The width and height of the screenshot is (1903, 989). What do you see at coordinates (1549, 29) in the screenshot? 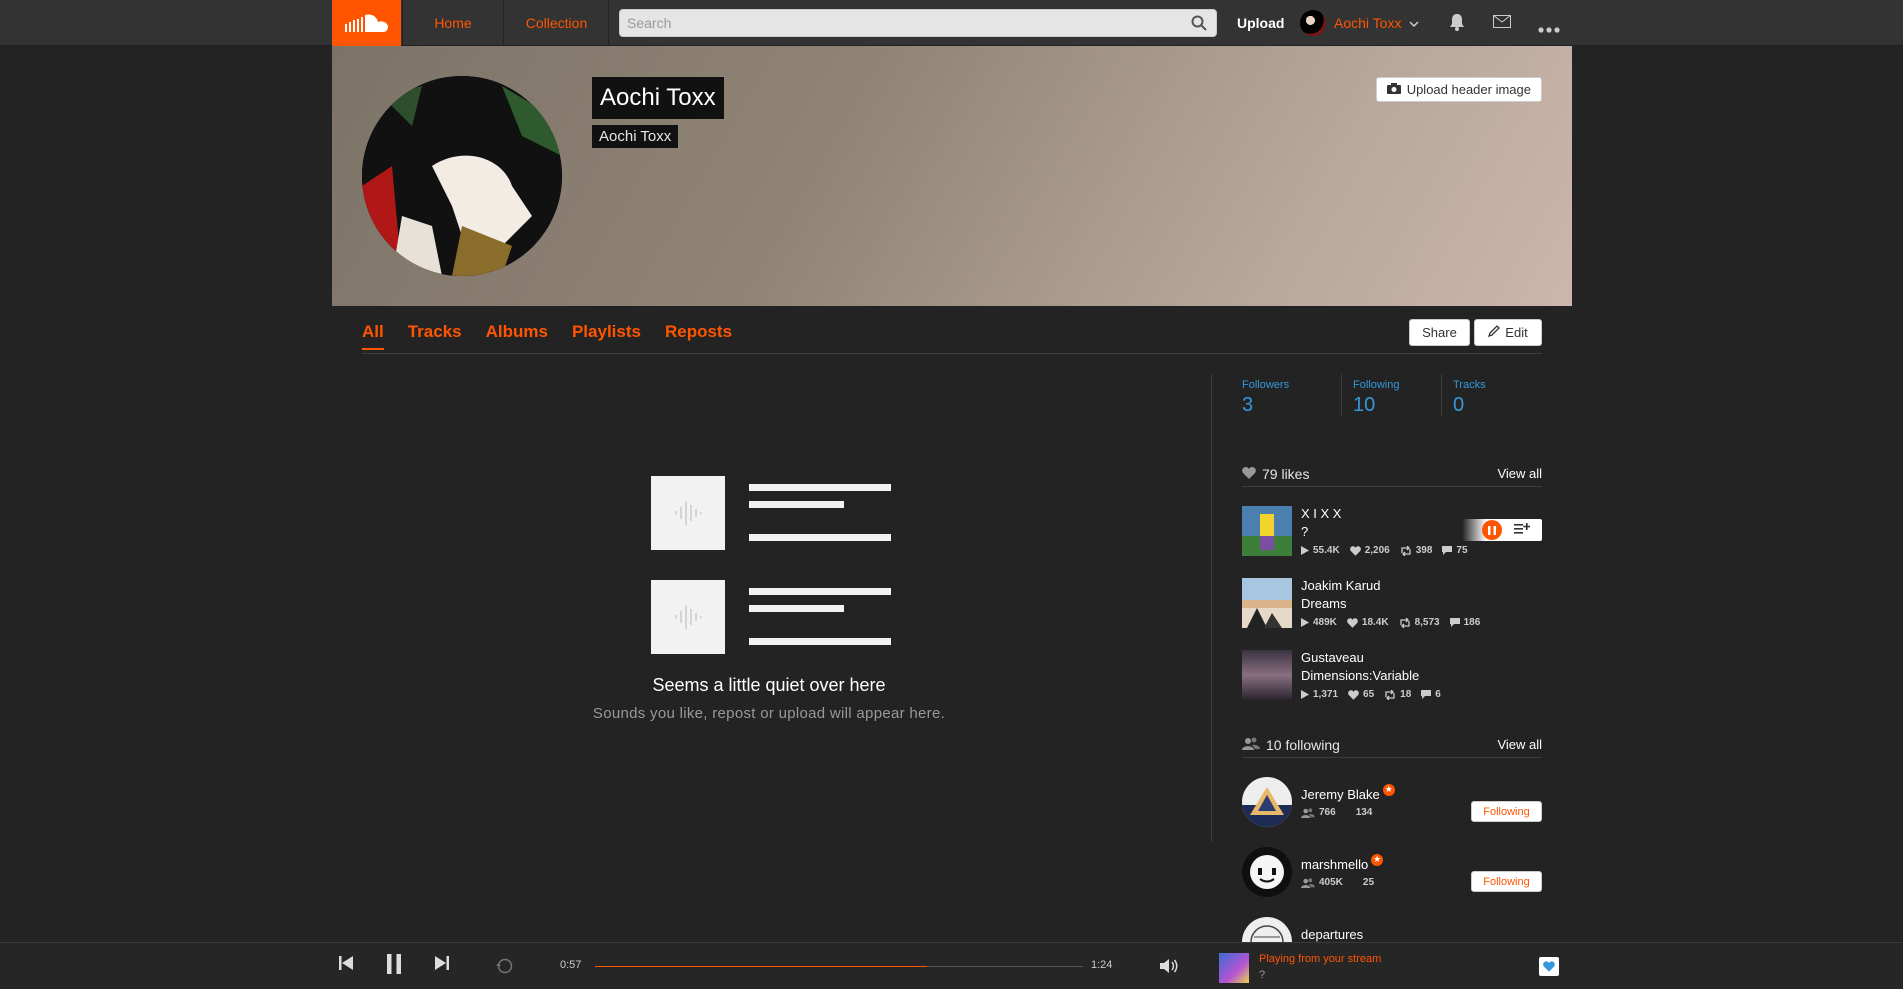
I see `more-icon` at bounding box center [1549, 29].